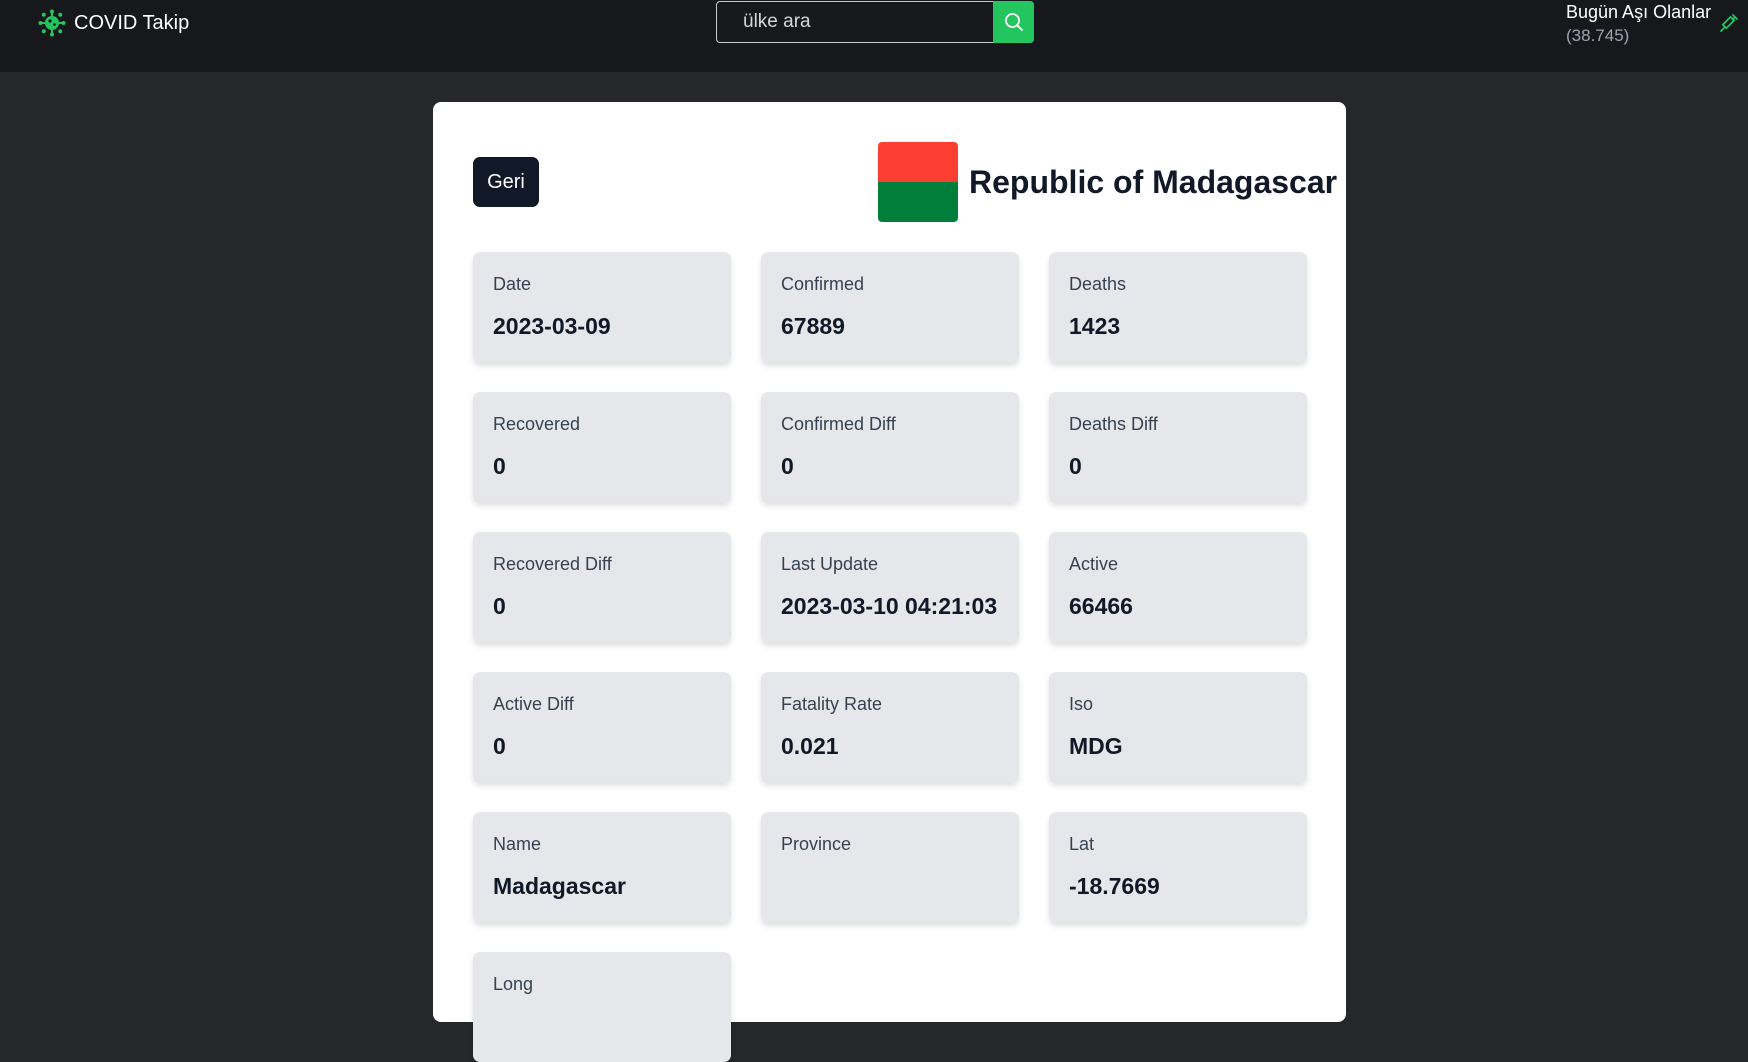 The width and height of the screenshot is (1748, 1062). I want to click on stat-value: 2023-03-10 04:21:03, so click(889, 606).